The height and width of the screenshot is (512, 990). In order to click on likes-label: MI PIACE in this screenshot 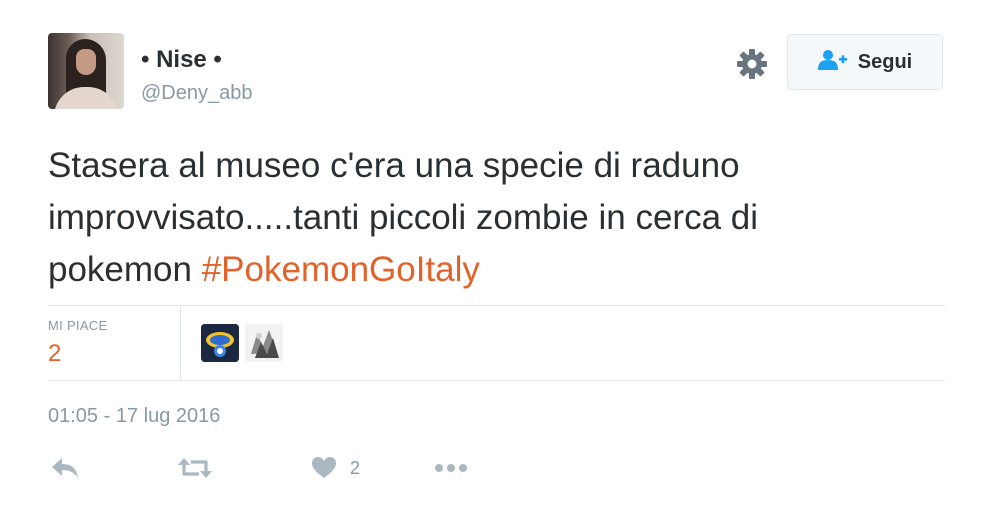, I will do `click(78, 325)`.